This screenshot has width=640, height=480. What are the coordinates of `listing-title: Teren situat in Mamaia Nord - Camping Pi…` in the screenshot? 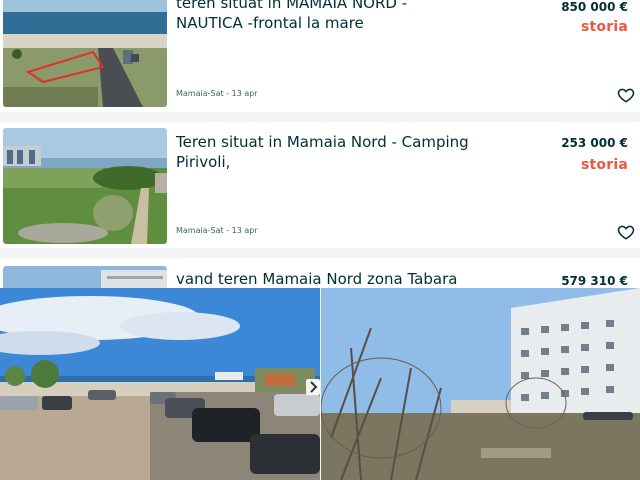 It's located at (326, 152).